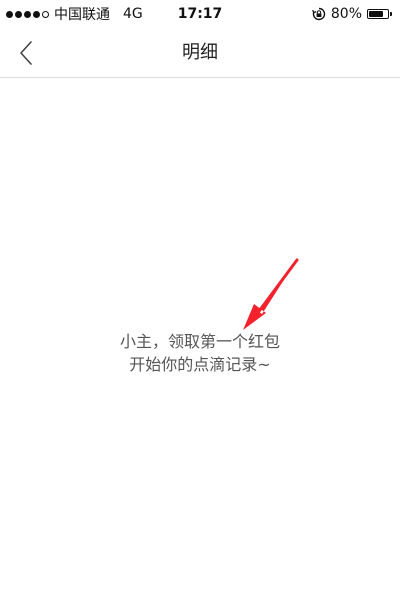 The width and height of the screenshot is (400, 601). I want to click on chevron-left-icon, so click(26, 53).